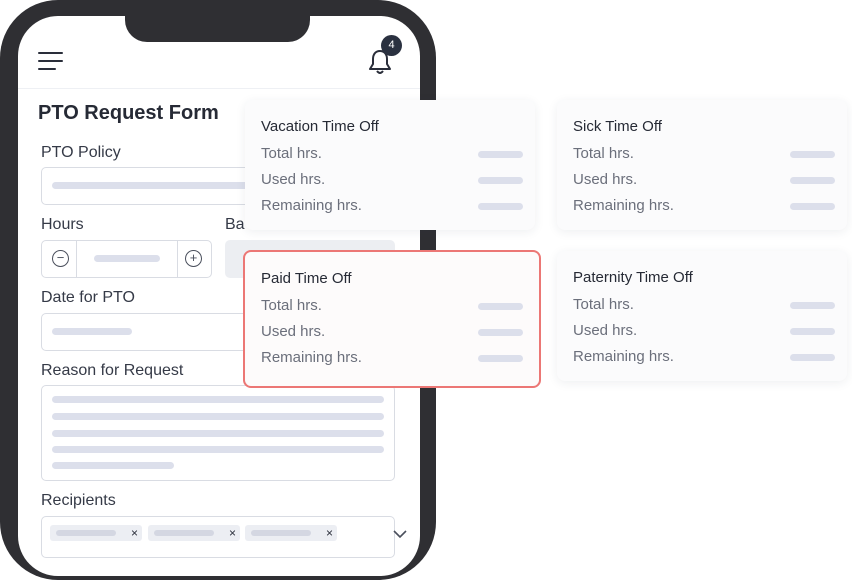 The image size is (852, 580). Describe the element at coordinates (81, 152) in the screenshot. I see `pto-policy-label: PTO Policy` at that location.